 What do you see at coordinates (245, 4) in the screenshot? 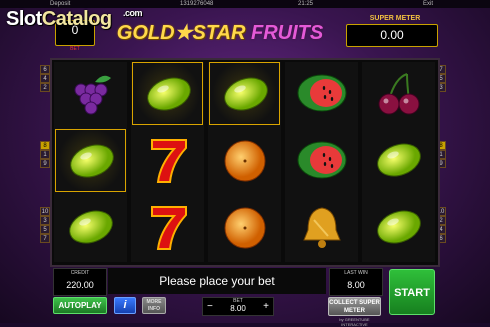
I see `top-bar: Deposit 1319276048 21:25 Exit` at bounding box center [245, 4].